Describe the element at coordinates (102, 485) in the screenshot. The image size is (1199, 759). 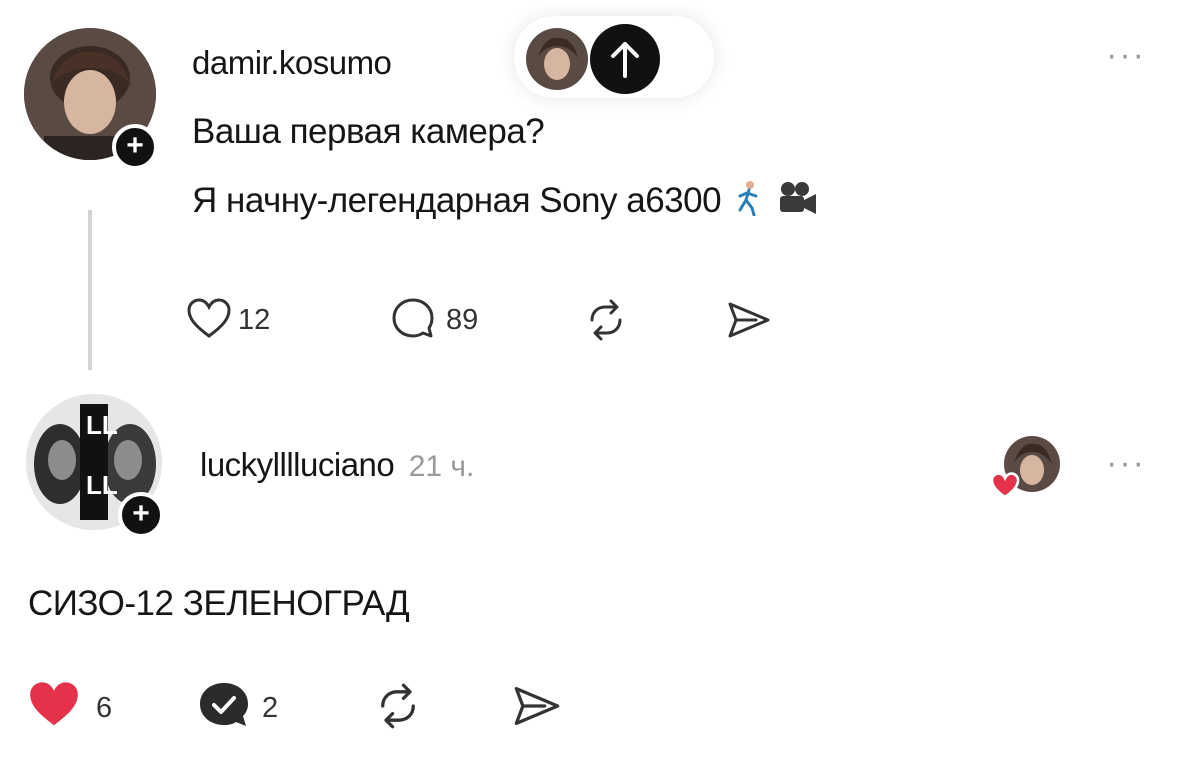
I see `avatar-label-bottom: LL` at that location.